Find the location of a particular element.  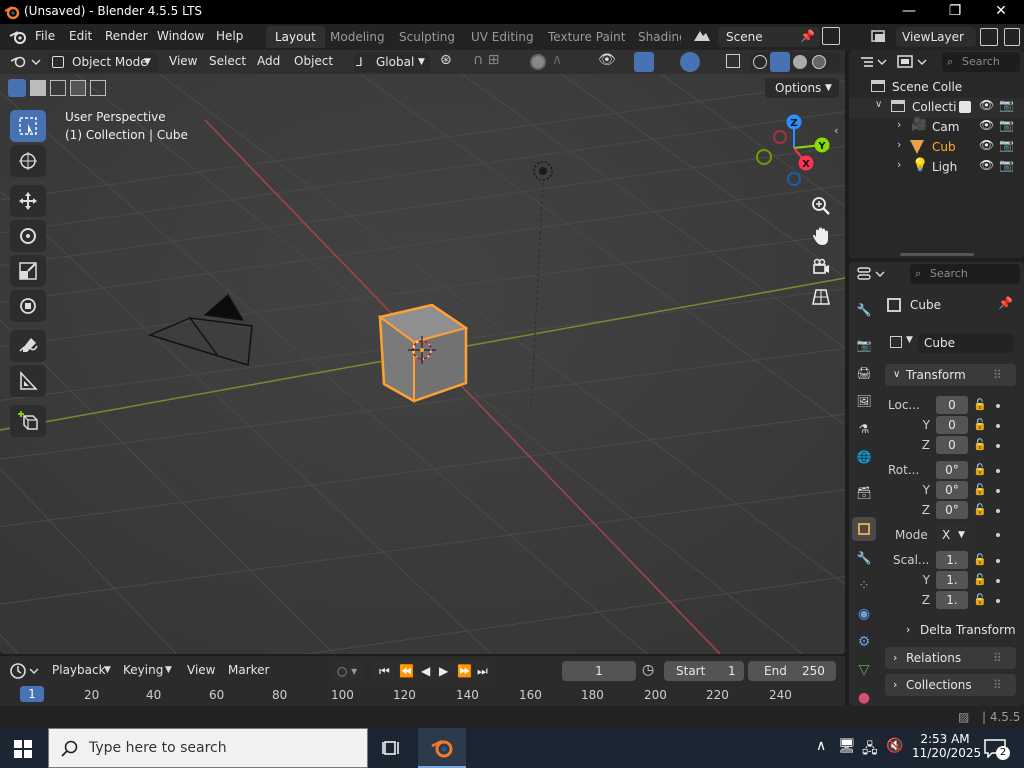

vp-menu-select: Select is located at coordinates (227, 61).